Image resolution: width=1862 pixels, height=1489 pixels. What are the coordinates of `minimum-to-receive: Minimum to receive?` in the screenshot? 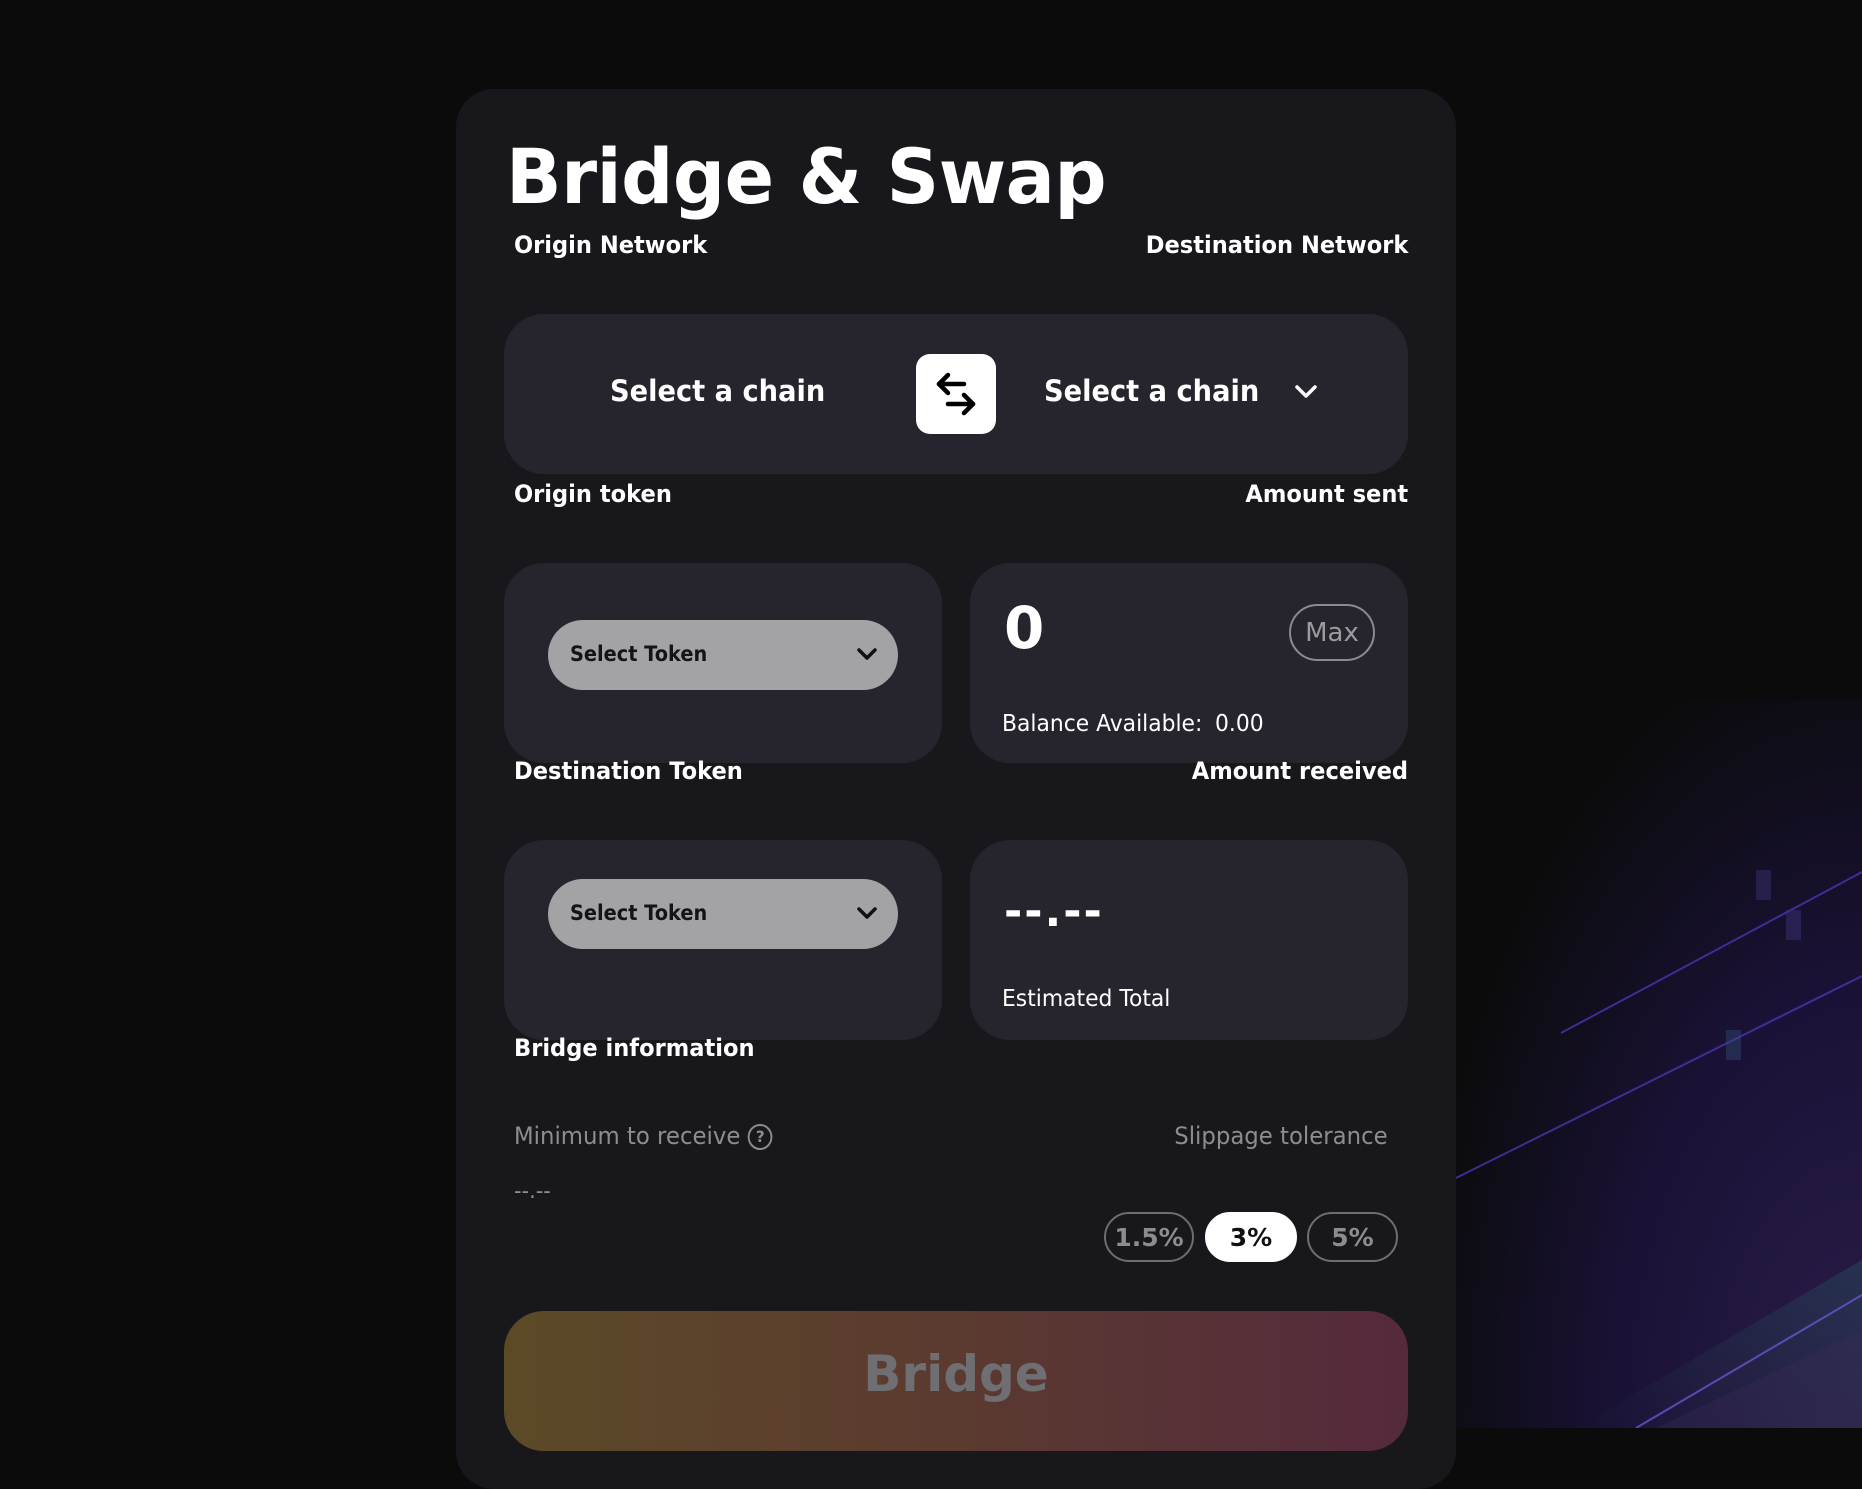 It's located at (643, 1136).